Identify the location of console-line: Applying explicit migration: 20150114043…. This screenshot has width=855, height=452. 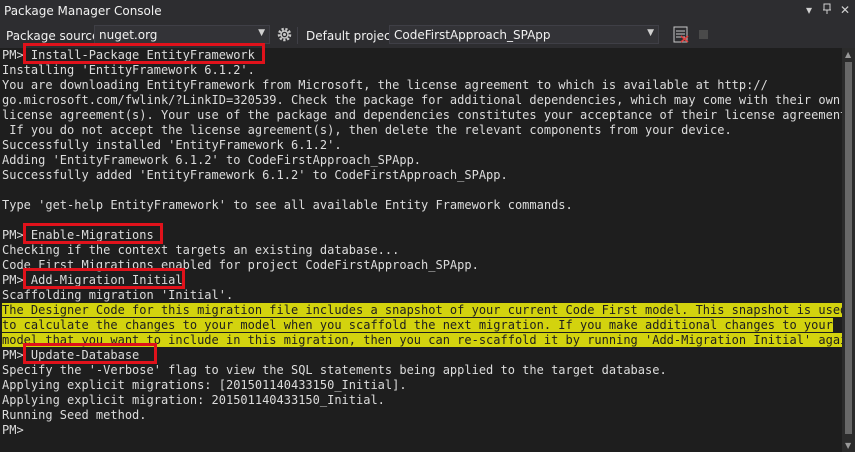
(193, 400).